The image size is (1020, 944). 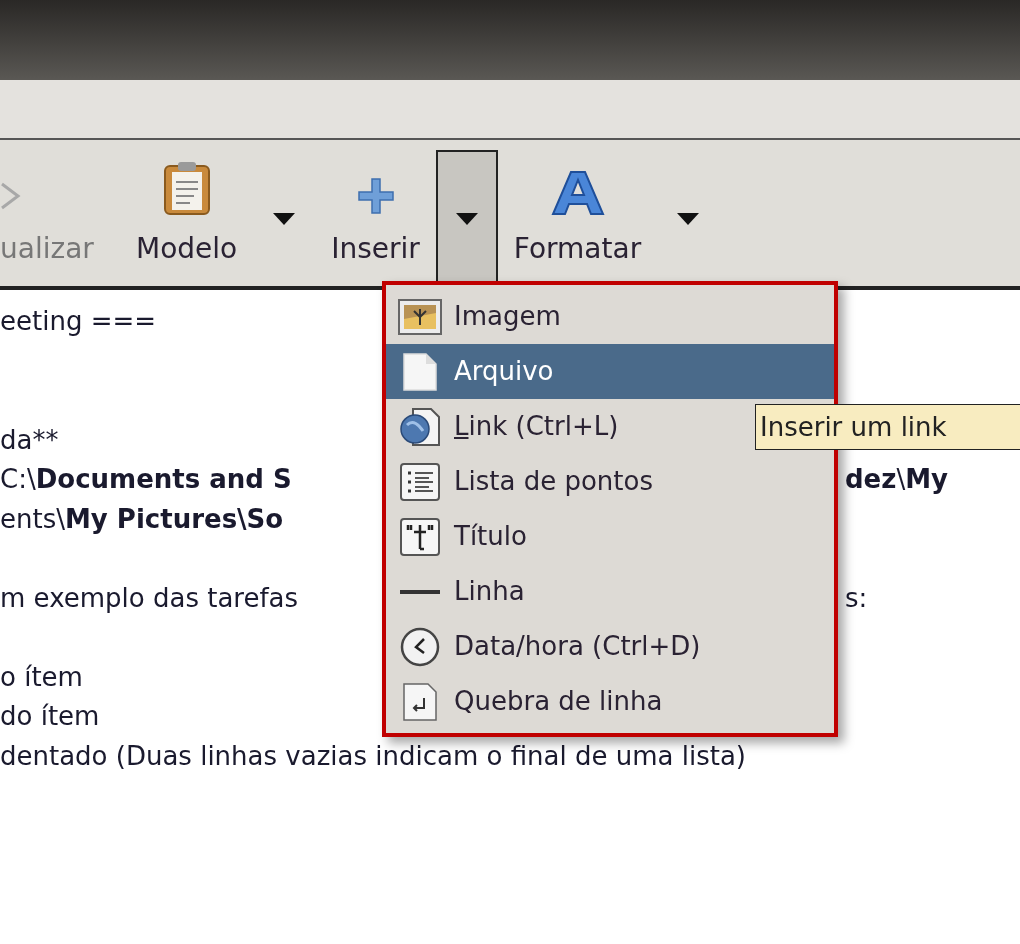 I want to click on editor-text: o ítem, so click(x=41, y=677).